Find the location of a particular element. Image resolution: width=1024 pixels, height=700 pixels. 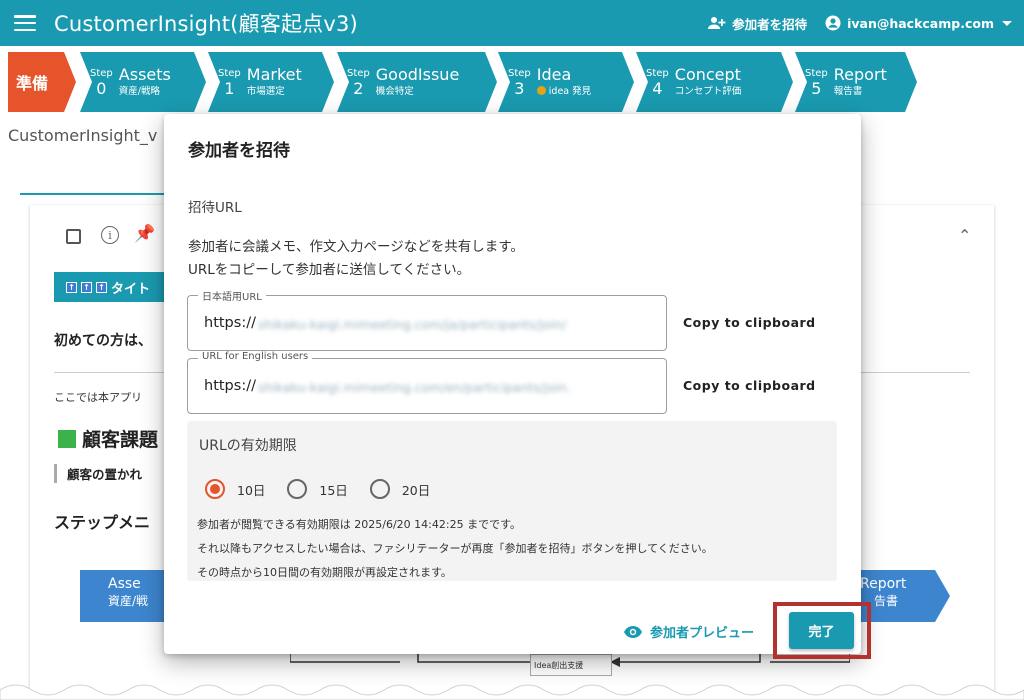

url-en-label: URL for English users is located at coordinates (255, 356).